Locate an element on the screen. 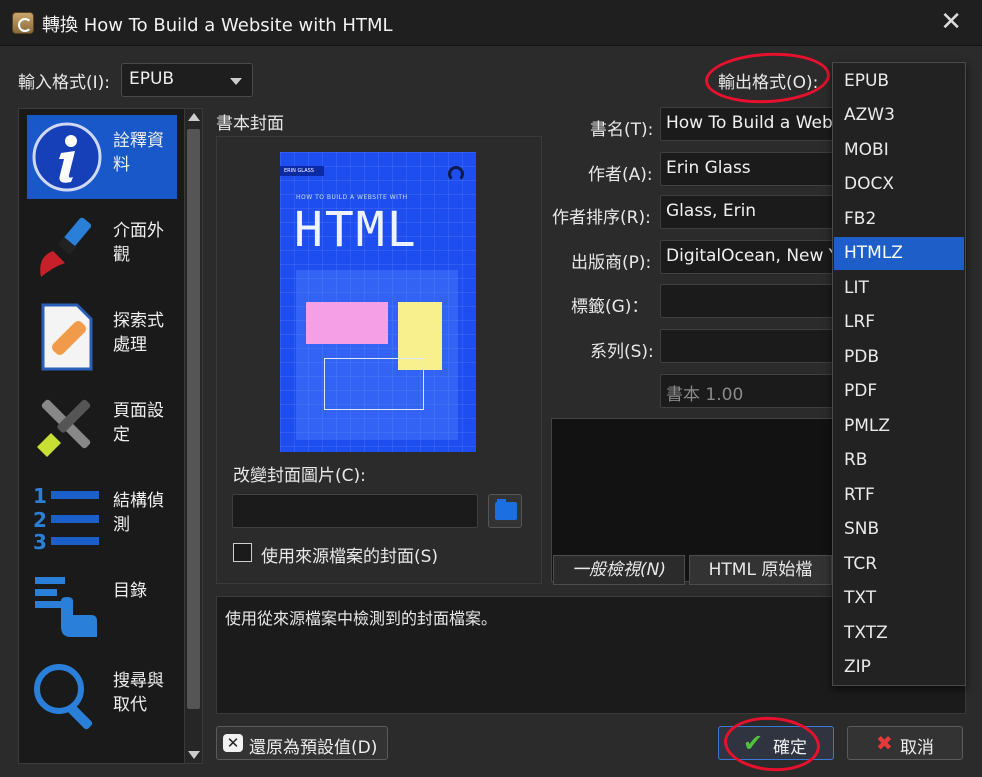 This screenshot has width=982, height=777. toc-icon is located at coordinates (66, 607).